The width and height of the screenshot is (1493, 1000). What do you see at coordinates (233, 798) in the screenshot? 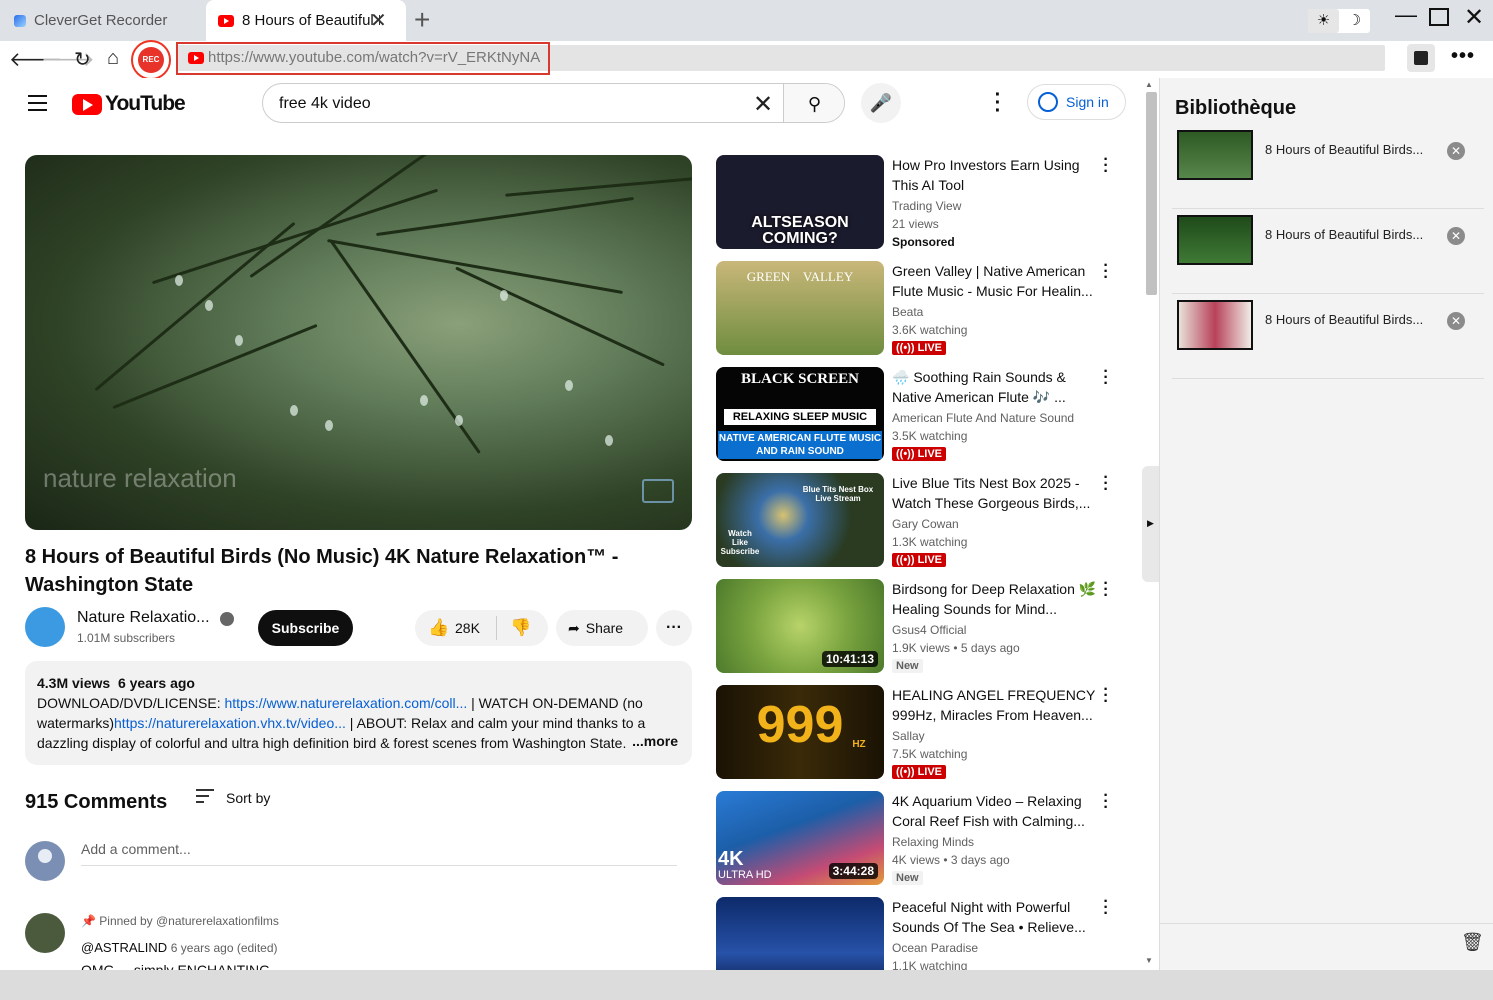
I see `sort-comments-button: Sort by` at bounding box center [233, 798].